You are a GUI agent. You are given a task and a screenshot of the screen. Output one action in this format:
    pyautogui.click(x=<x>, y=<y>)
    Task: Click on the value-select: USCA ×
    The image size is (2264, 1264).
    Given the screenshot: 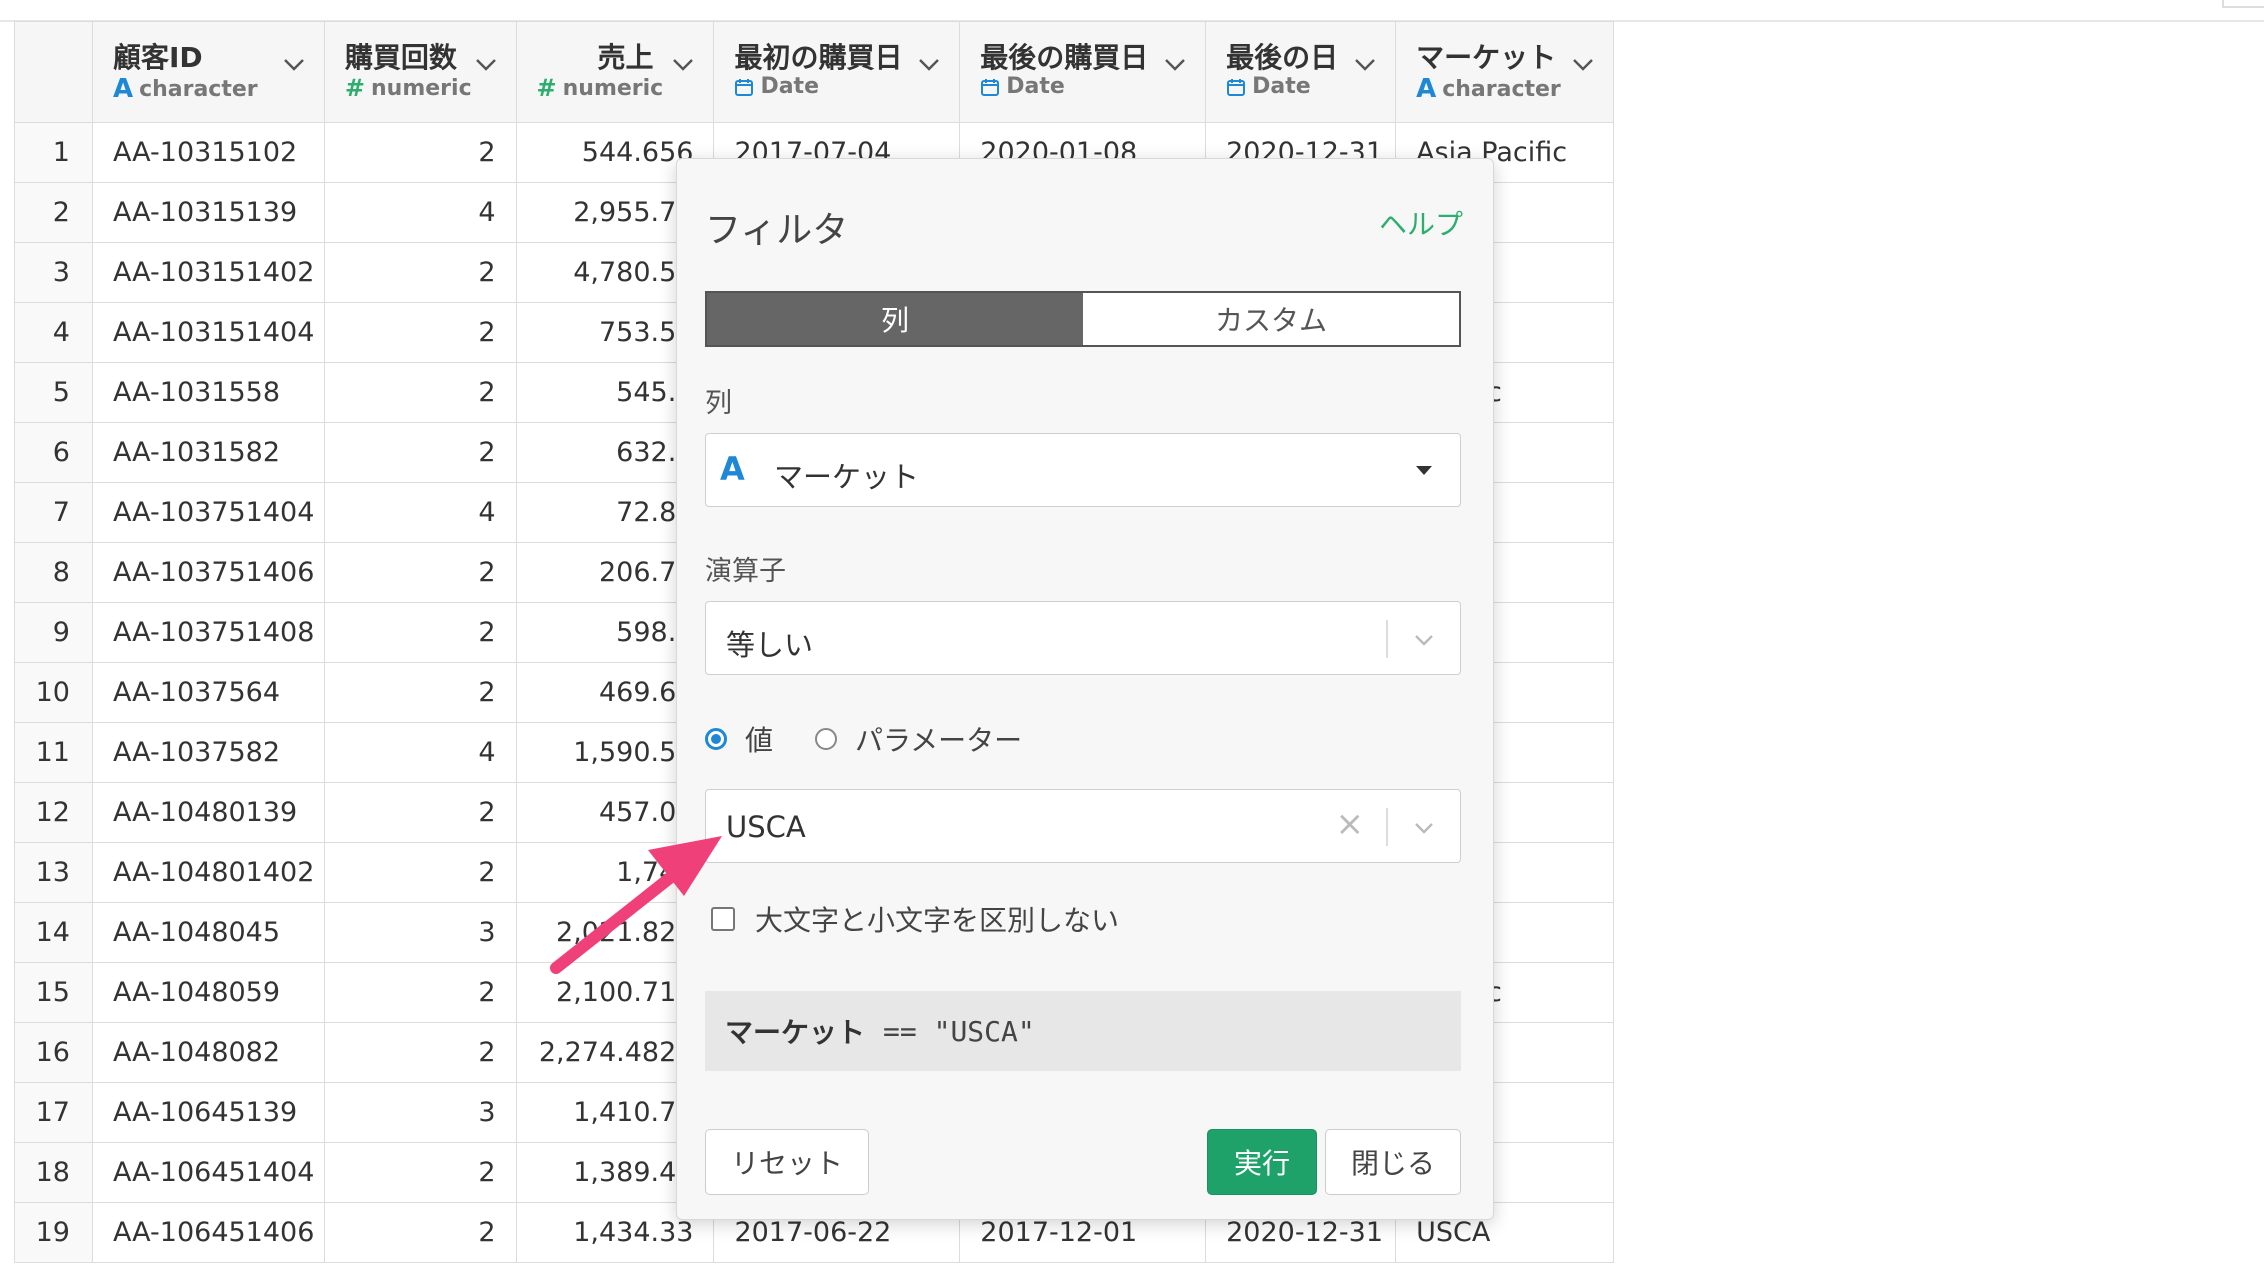 What is the action you would take?
    pyautogui.click(x=1083, y=826)
    